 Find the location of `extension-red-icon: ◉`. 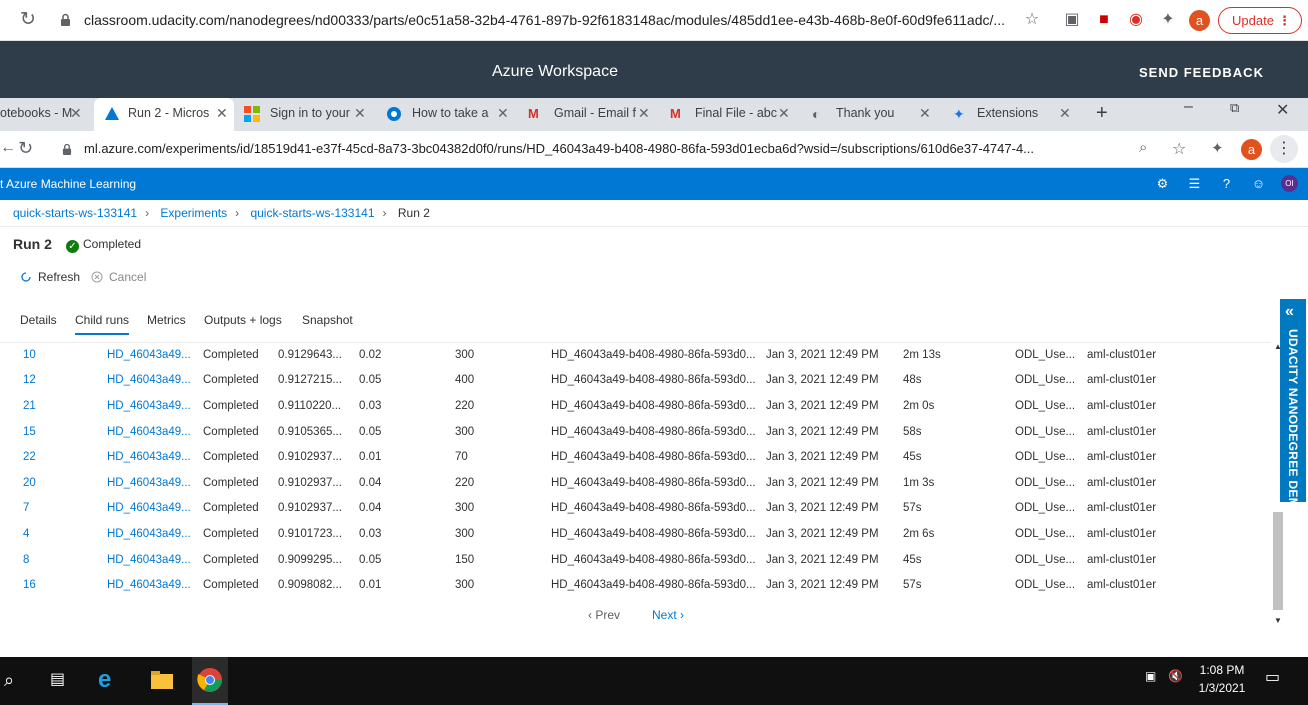

extension-red-icon: ◉ is located at coordinates (1136, 20).